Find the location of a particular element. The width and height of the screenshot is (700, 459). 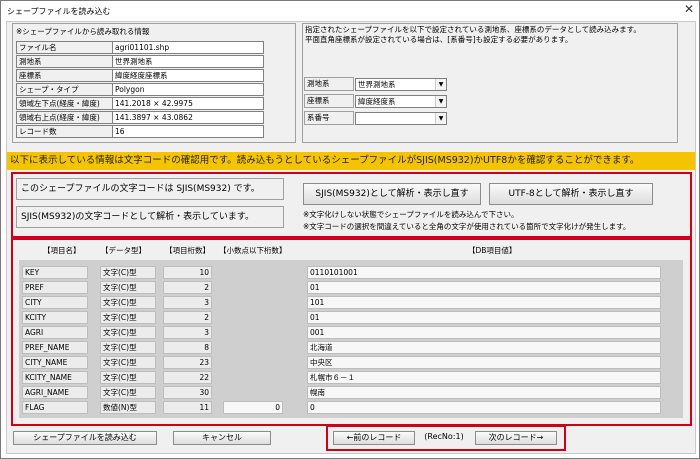

info-value-filename: agri01101.shp is located at coordinates (188, 47).